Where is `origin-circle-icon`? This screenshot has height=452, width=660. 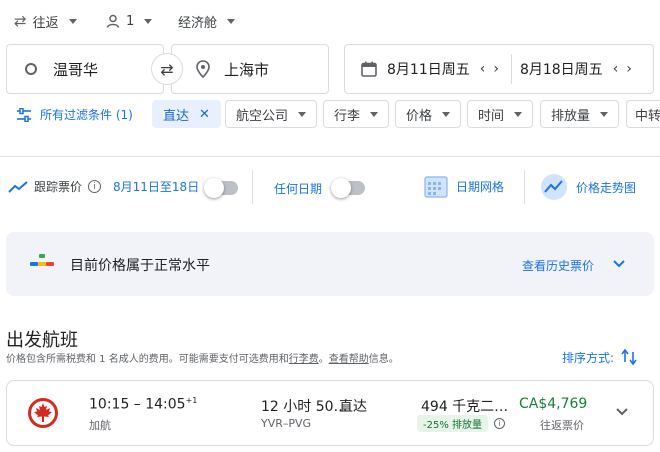
origin-circle-icon is located at coordinates (31, 69).